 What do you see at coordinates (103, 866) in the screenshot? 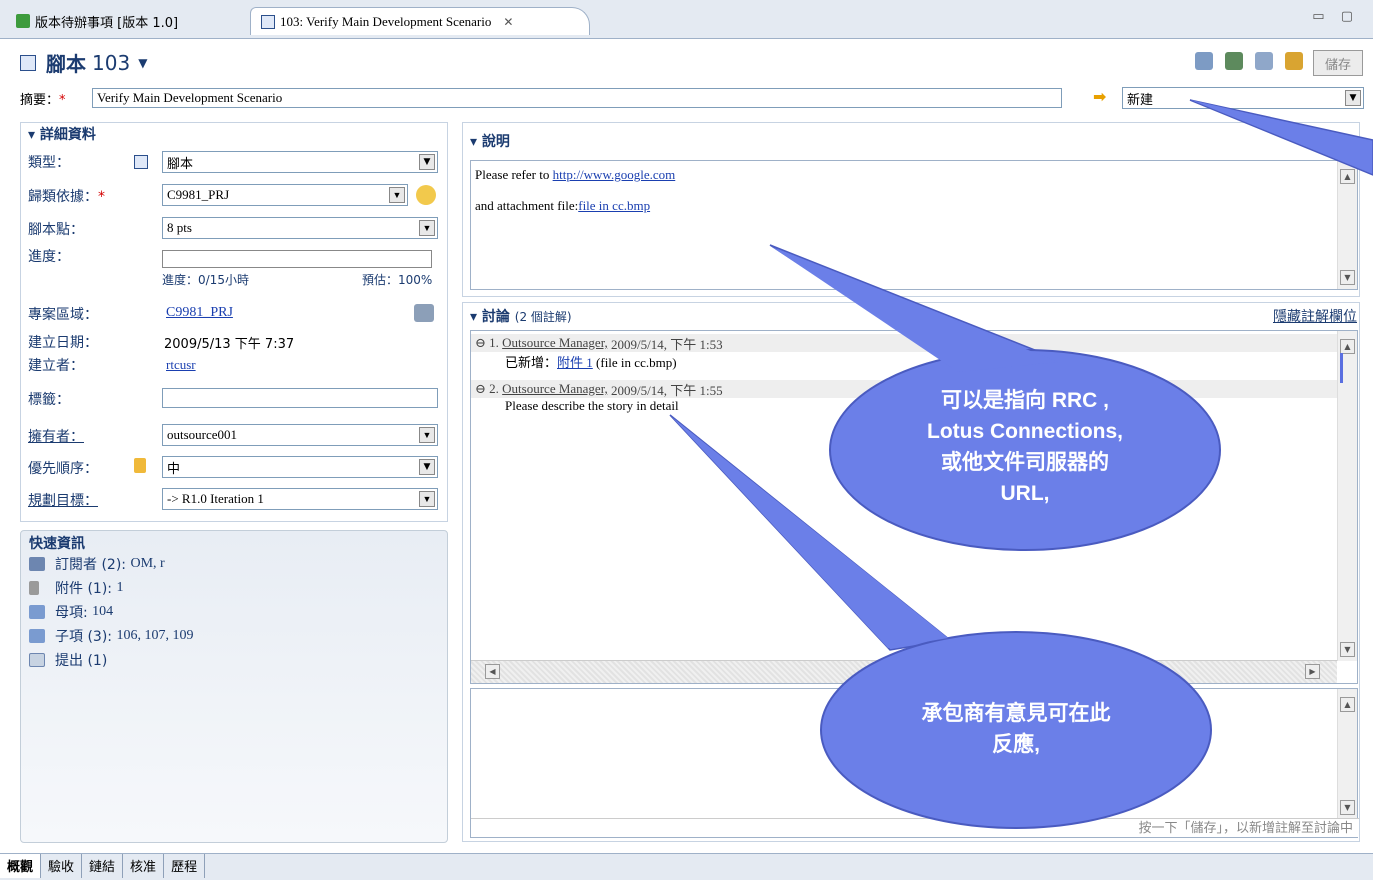
I see `tab-links: 鏈結` at bounding box center [103, 866].